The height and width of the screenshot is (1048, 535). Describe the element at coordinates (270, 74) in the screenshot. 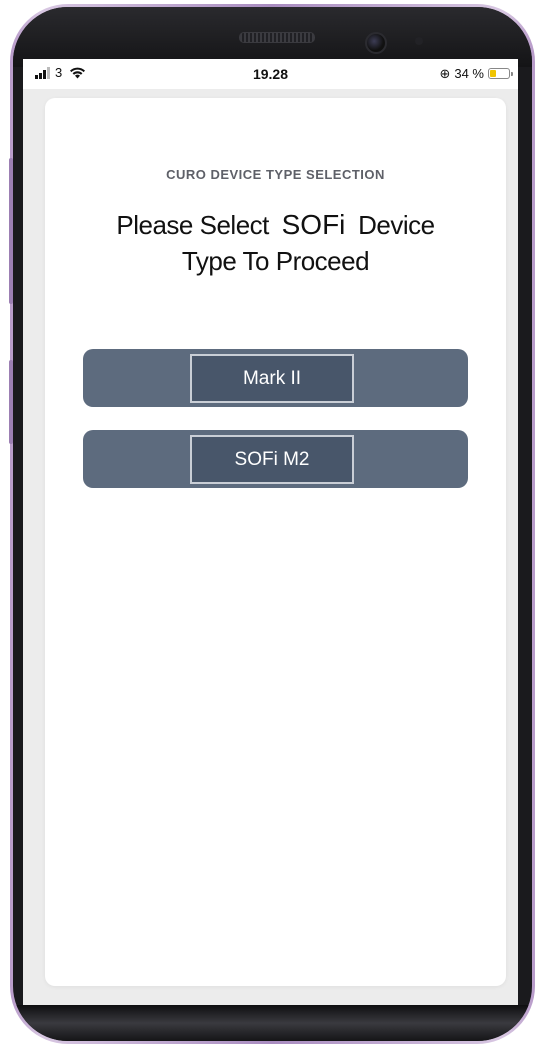

I see `status-bar: 3 19.28 ⊕ 34 %` at that location.